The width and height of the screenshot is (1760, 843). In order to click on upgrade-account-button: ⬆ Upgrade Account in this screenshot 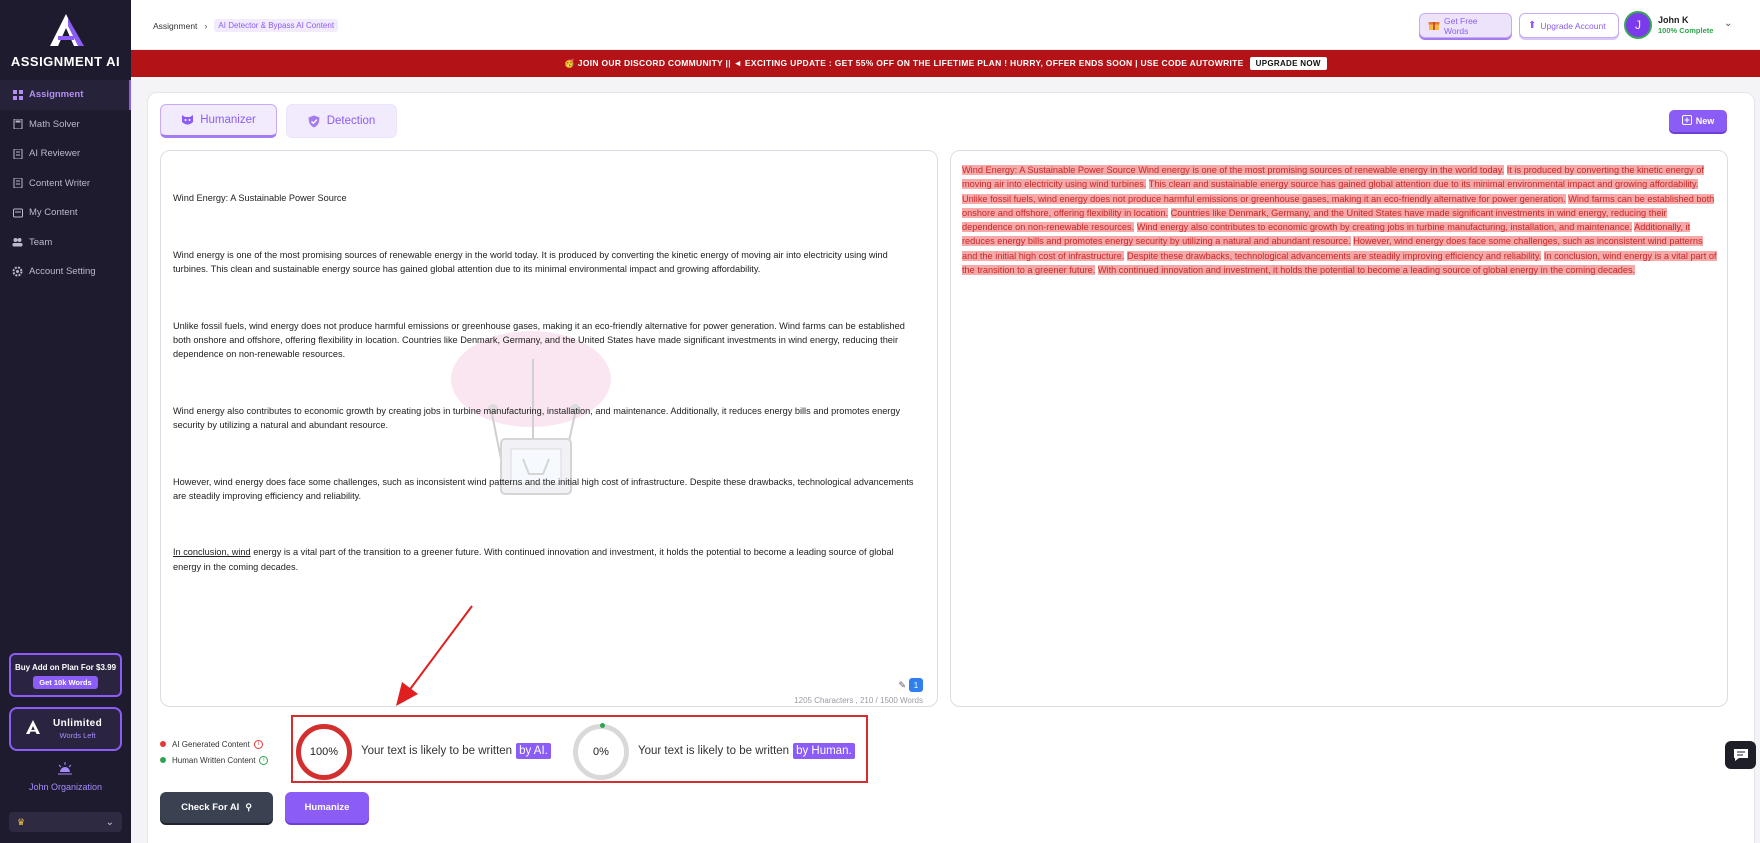, I will do `click(1569, 25)`.